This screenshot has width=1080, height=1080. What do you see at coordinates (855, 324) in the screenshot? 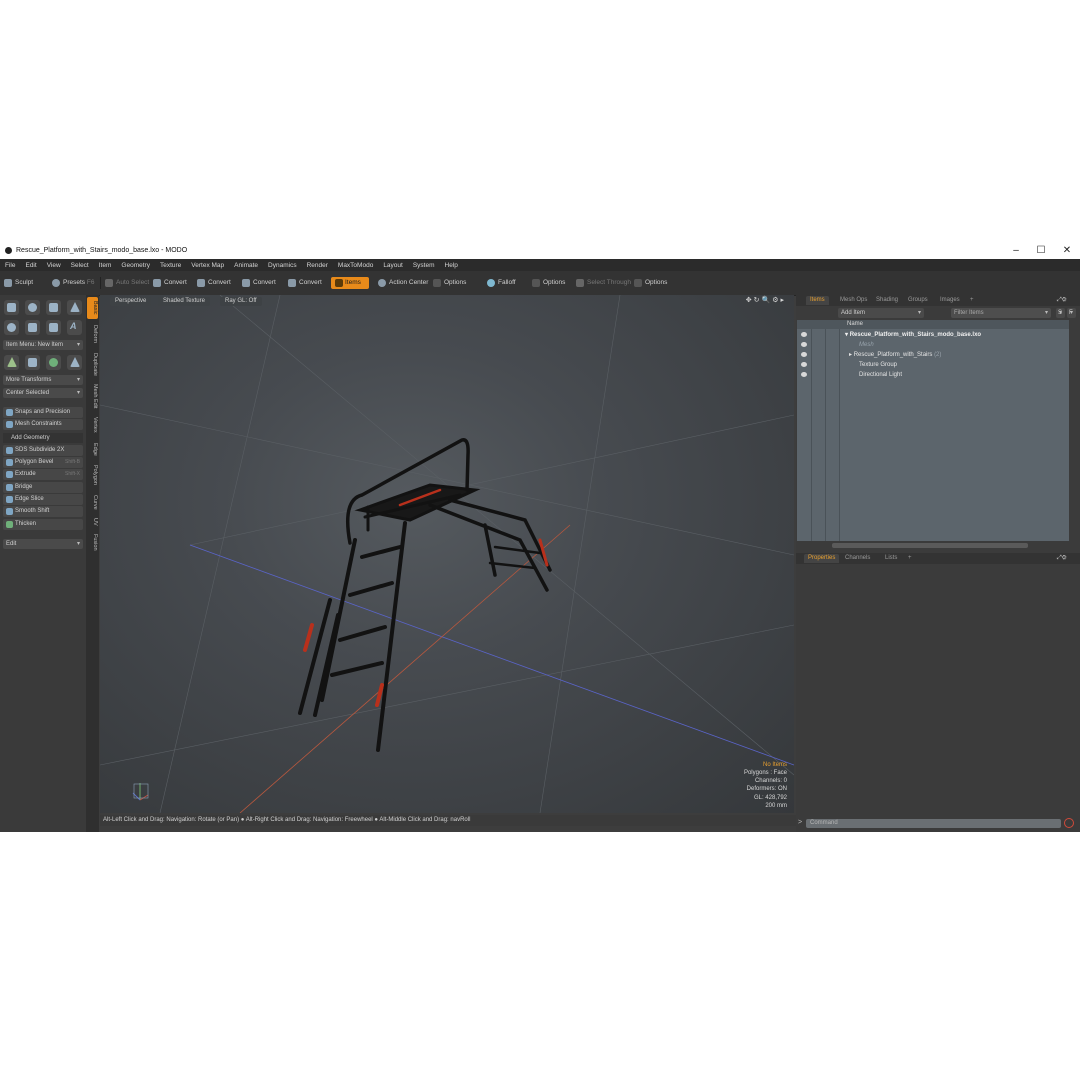
I see `name-column-header: Name` at bounding box center [855, 324].